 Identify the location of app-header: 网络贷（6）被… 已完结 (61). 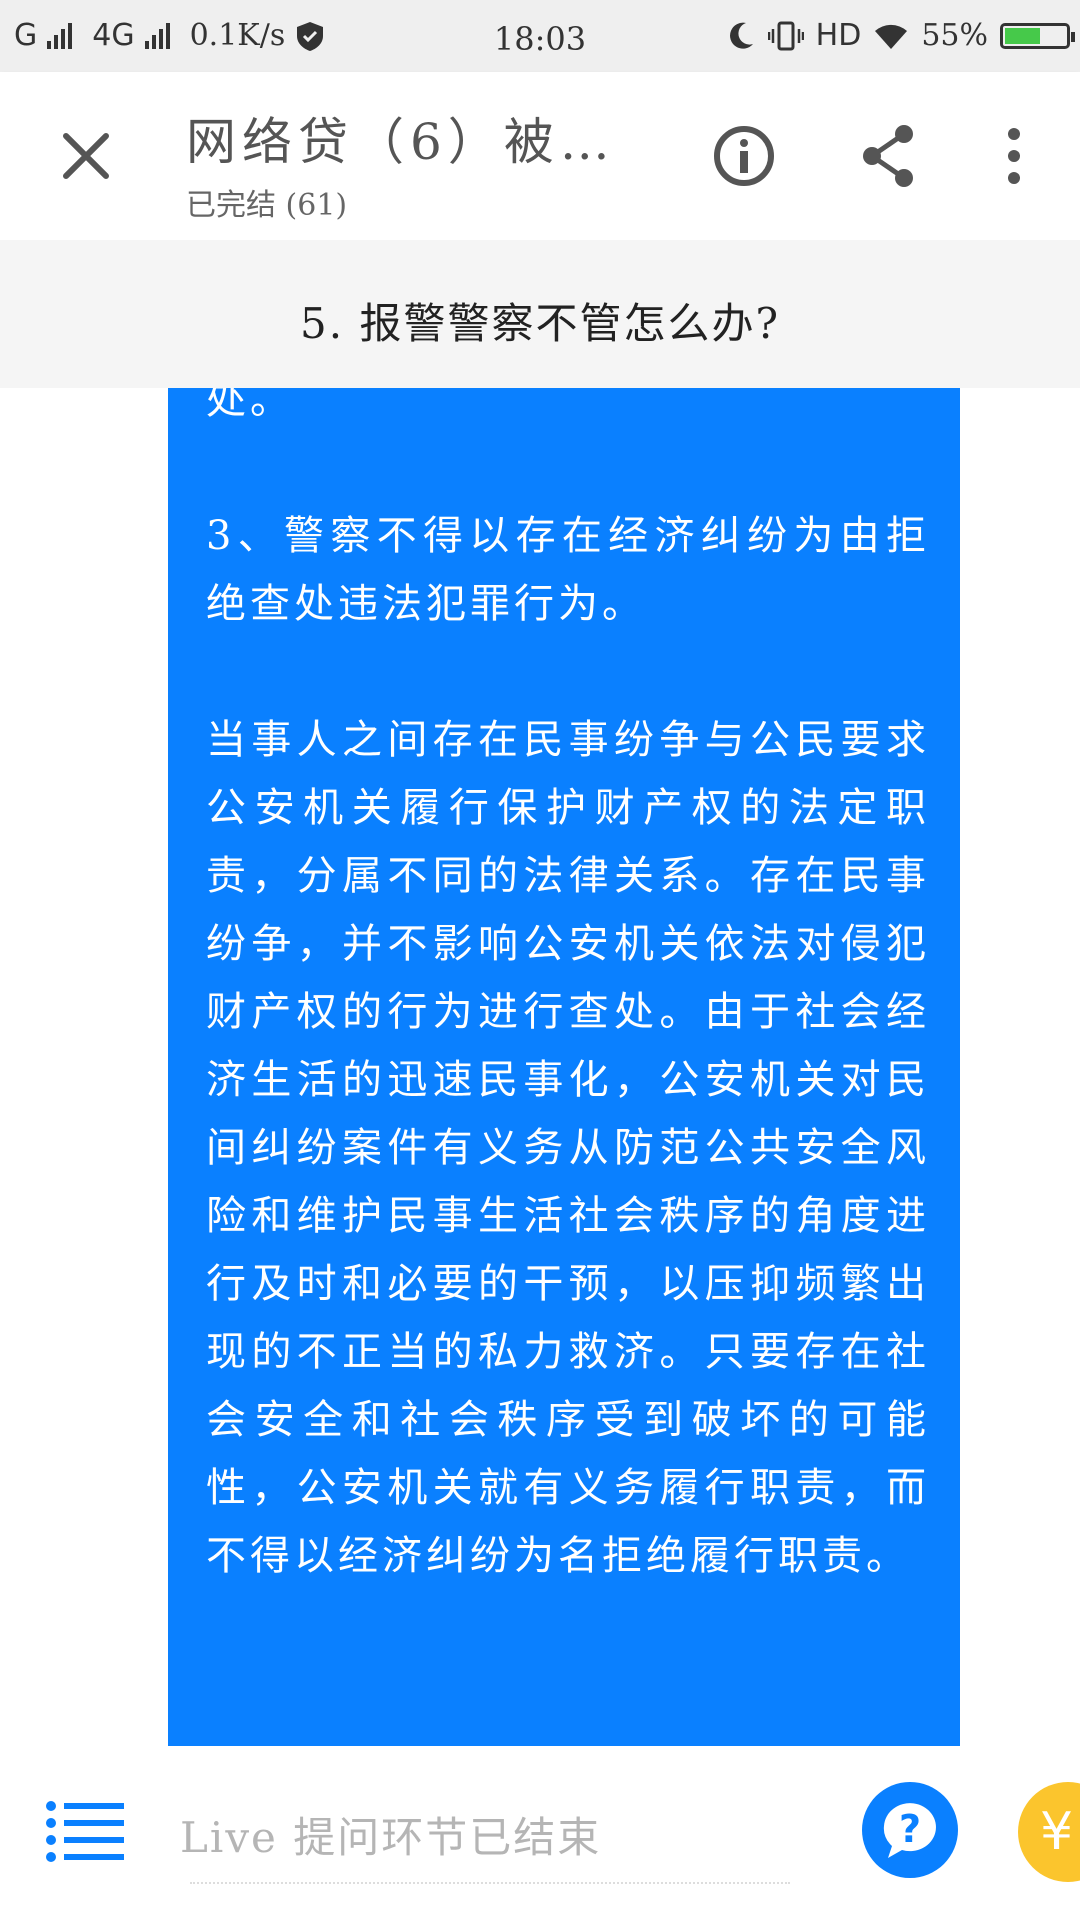
(540, 156).